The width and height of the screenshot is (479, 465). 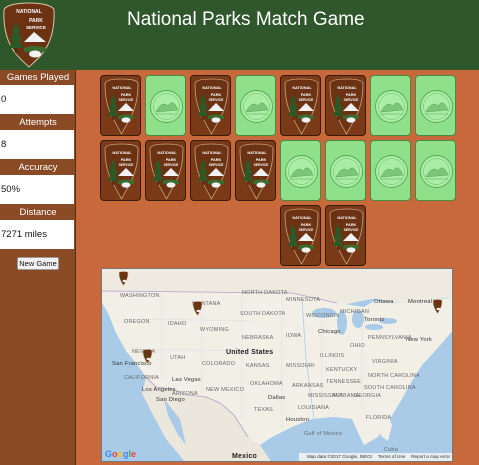 I want to click on map-label-wisconsin: WISCONSIN, so click(x=323, y=316).